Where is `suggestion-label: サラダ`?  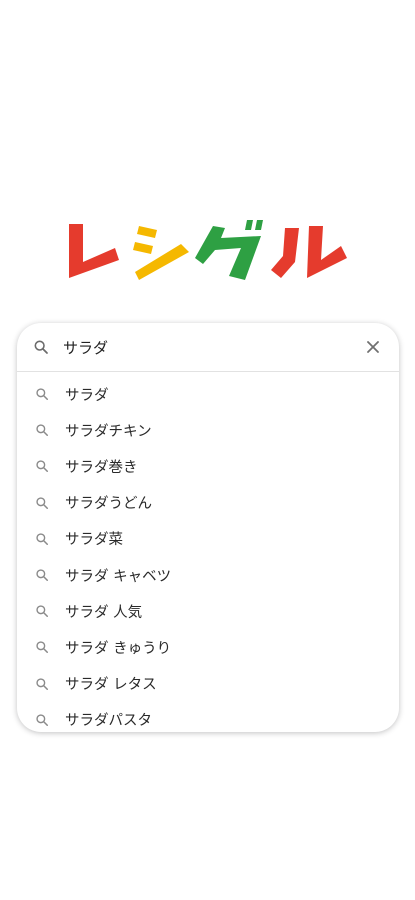
suggestion-label: サラダ is located at coordinates (87, 395).